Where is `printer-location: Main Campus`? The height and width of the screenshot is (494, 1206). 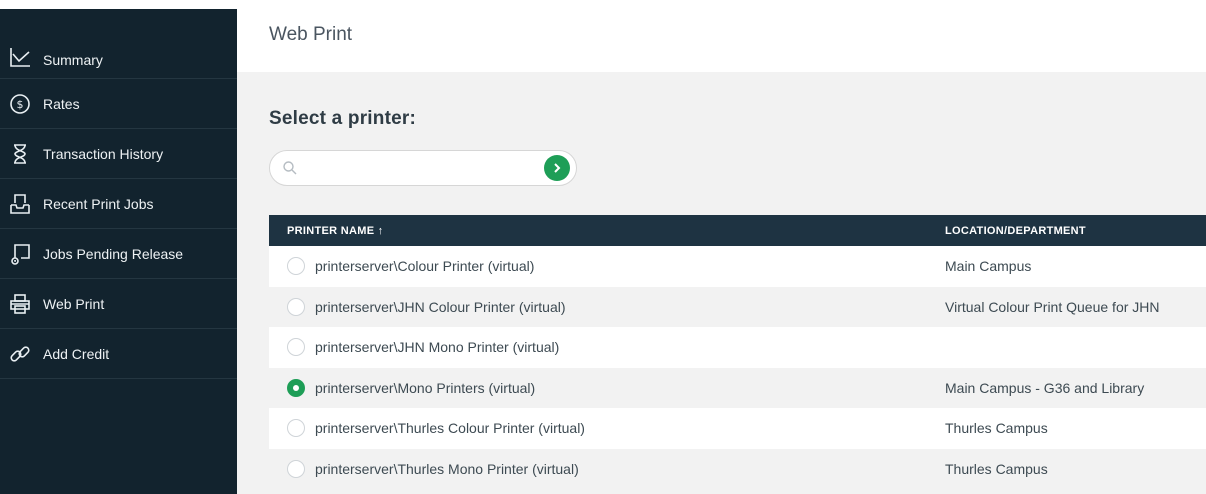
printer-location: Main Campus is located at coordinates (988, 266).